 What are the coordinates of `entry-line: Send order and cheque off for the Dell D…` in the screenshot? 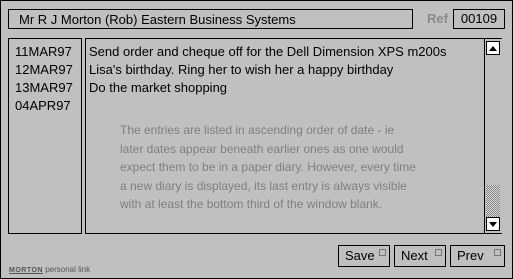 It's located at (295, 52).